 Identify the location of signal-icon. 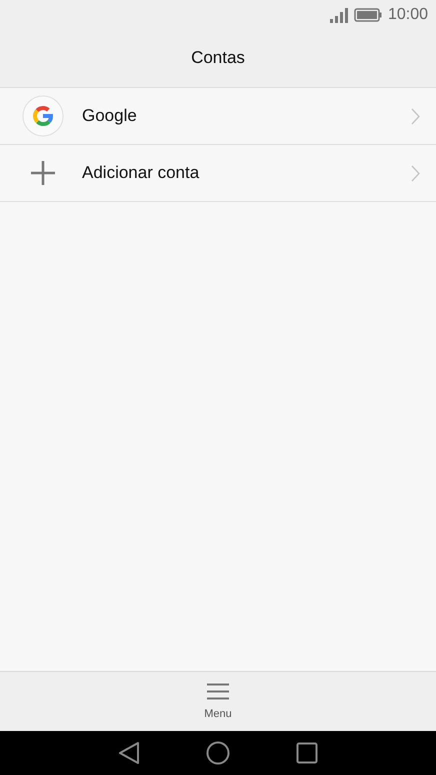
(339, 15).